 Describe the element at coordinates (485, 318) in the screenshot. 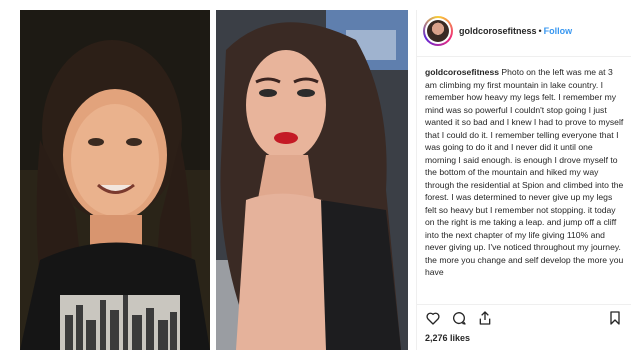

I see `share-icon` at that location.